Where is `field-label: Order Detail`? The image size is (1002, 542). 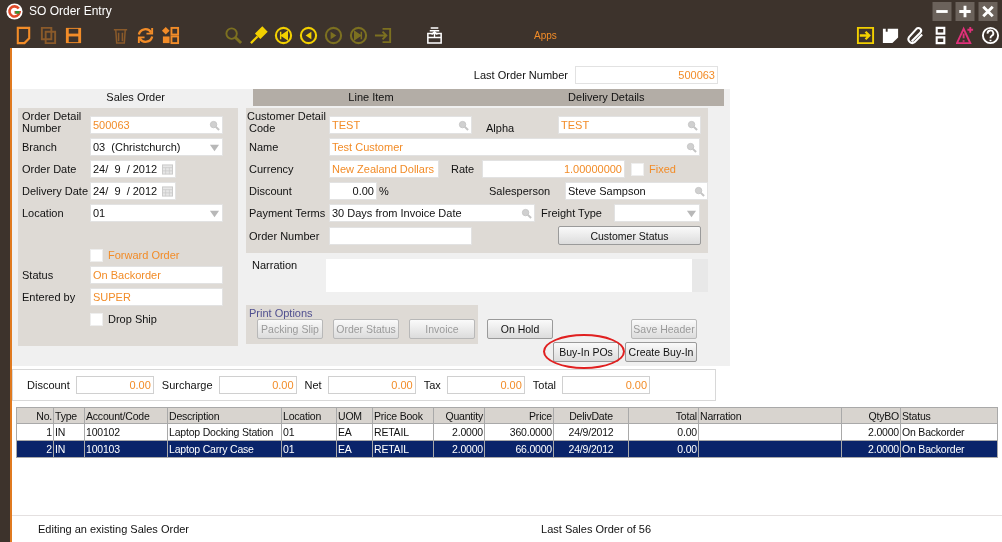 field-label: Order Detail is located at coordinates (52, 116).